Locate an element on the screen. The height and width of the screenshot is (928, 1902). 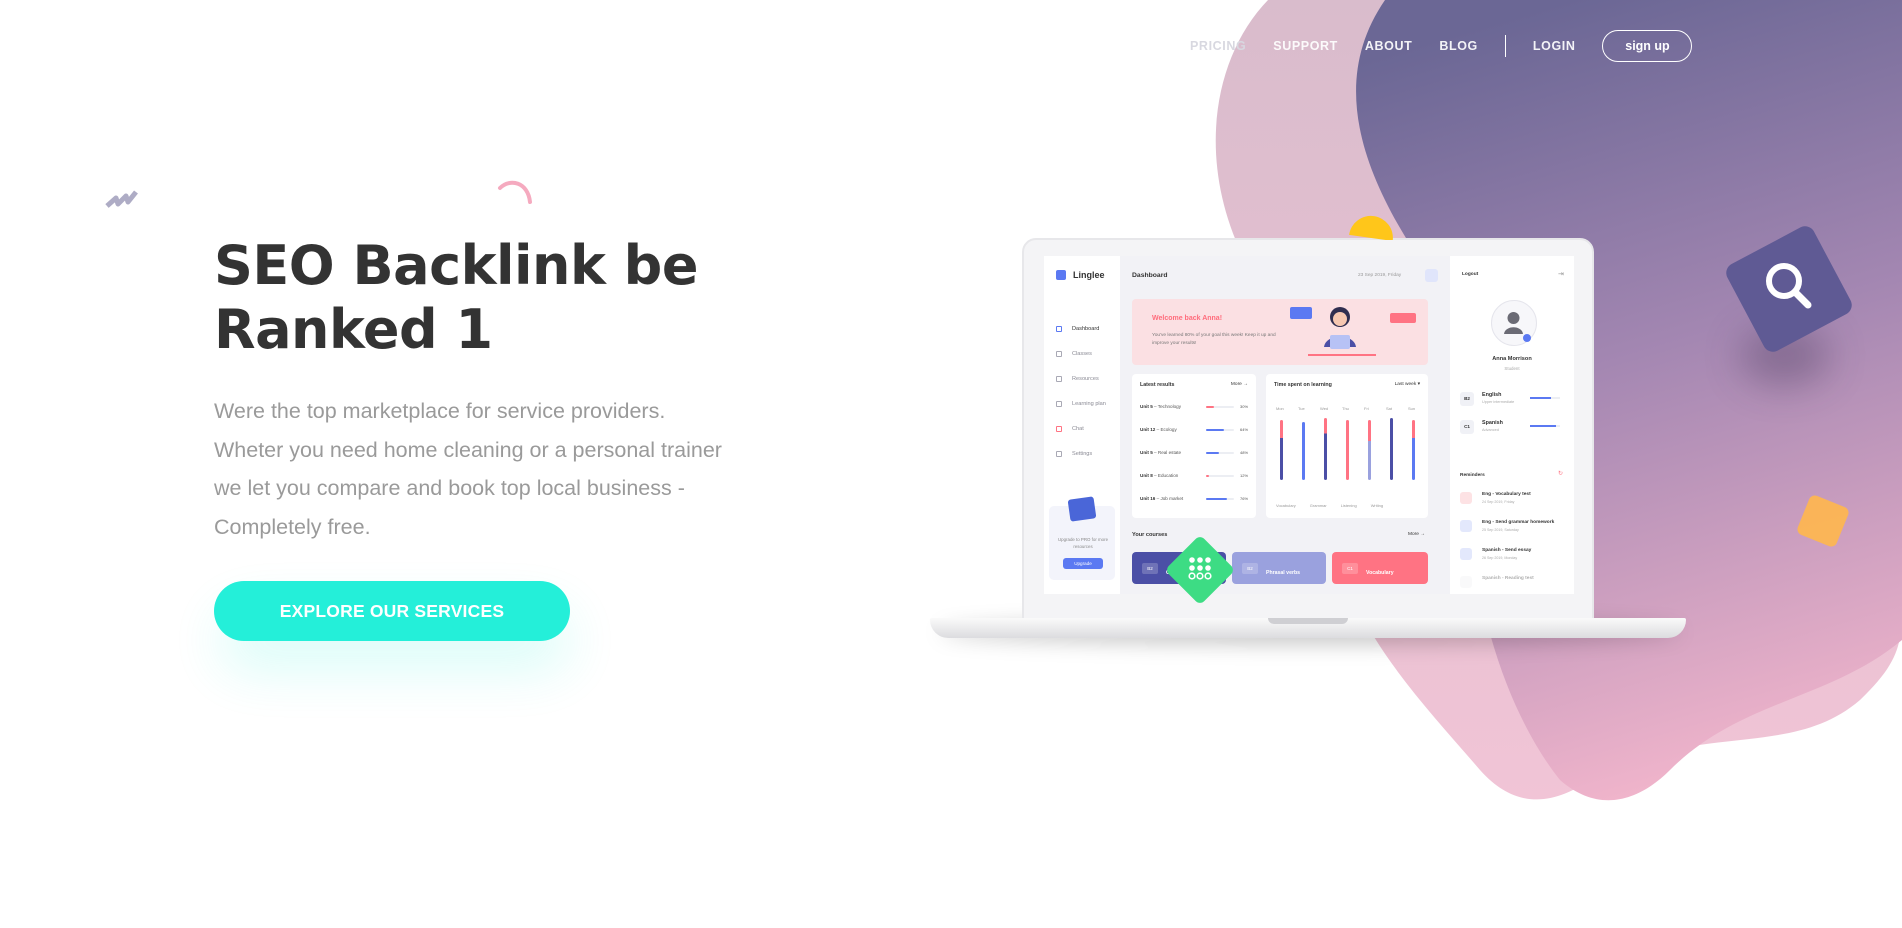
dashboard-search-icon is located at coordinates (1431, 275).